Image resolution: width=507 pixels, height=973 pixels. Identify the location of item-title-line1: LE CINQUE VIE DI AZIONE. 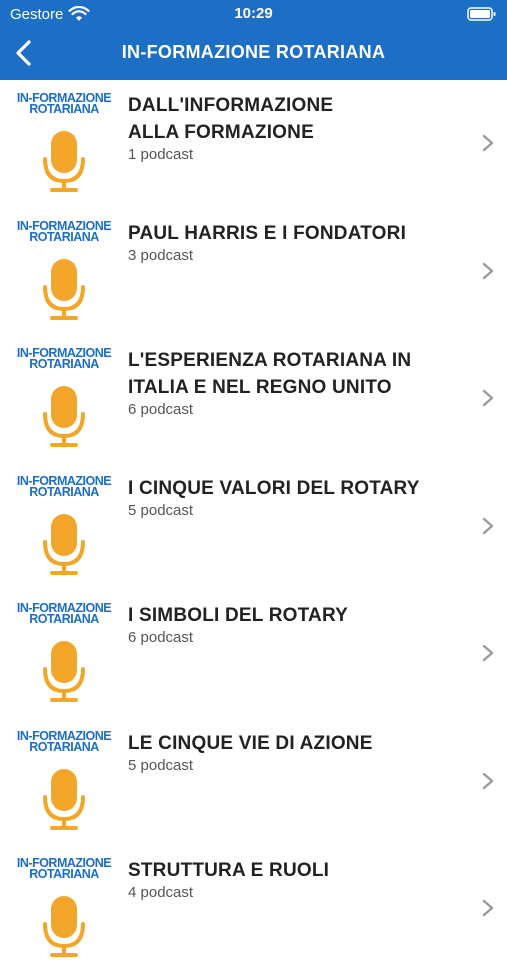
(250, 743).